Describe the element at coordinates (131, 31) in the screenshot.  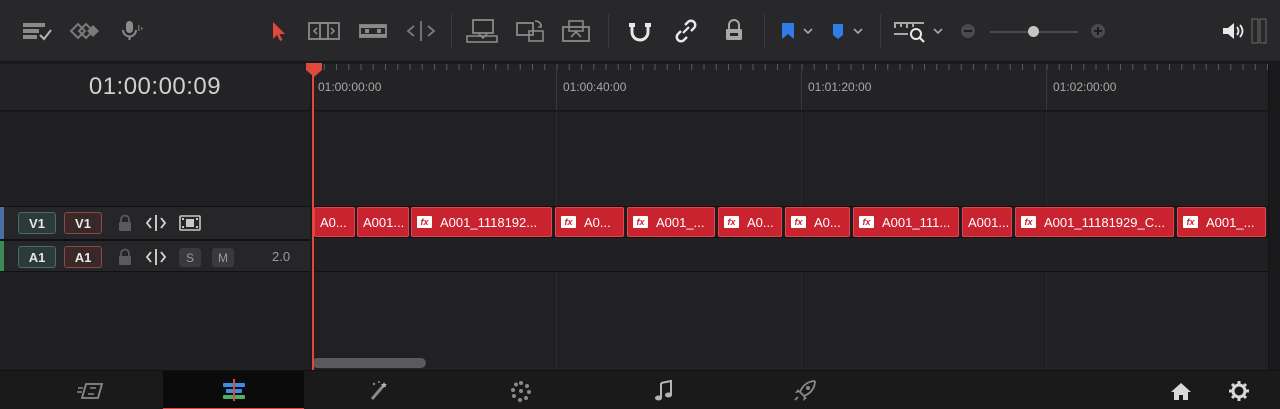
I see `voiceover-microphone-icon` at that location.